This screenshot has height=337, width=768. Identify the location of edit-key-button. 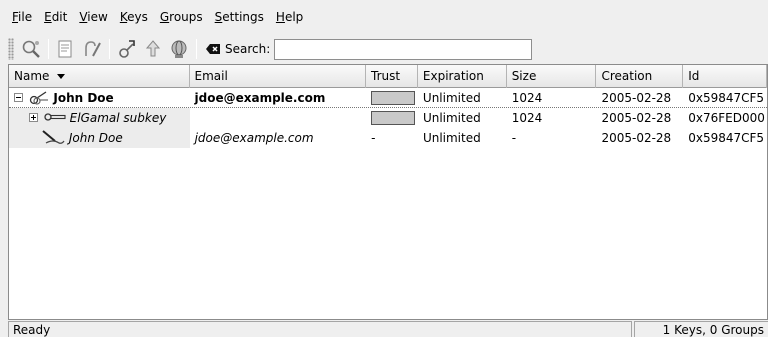
(92, 49).